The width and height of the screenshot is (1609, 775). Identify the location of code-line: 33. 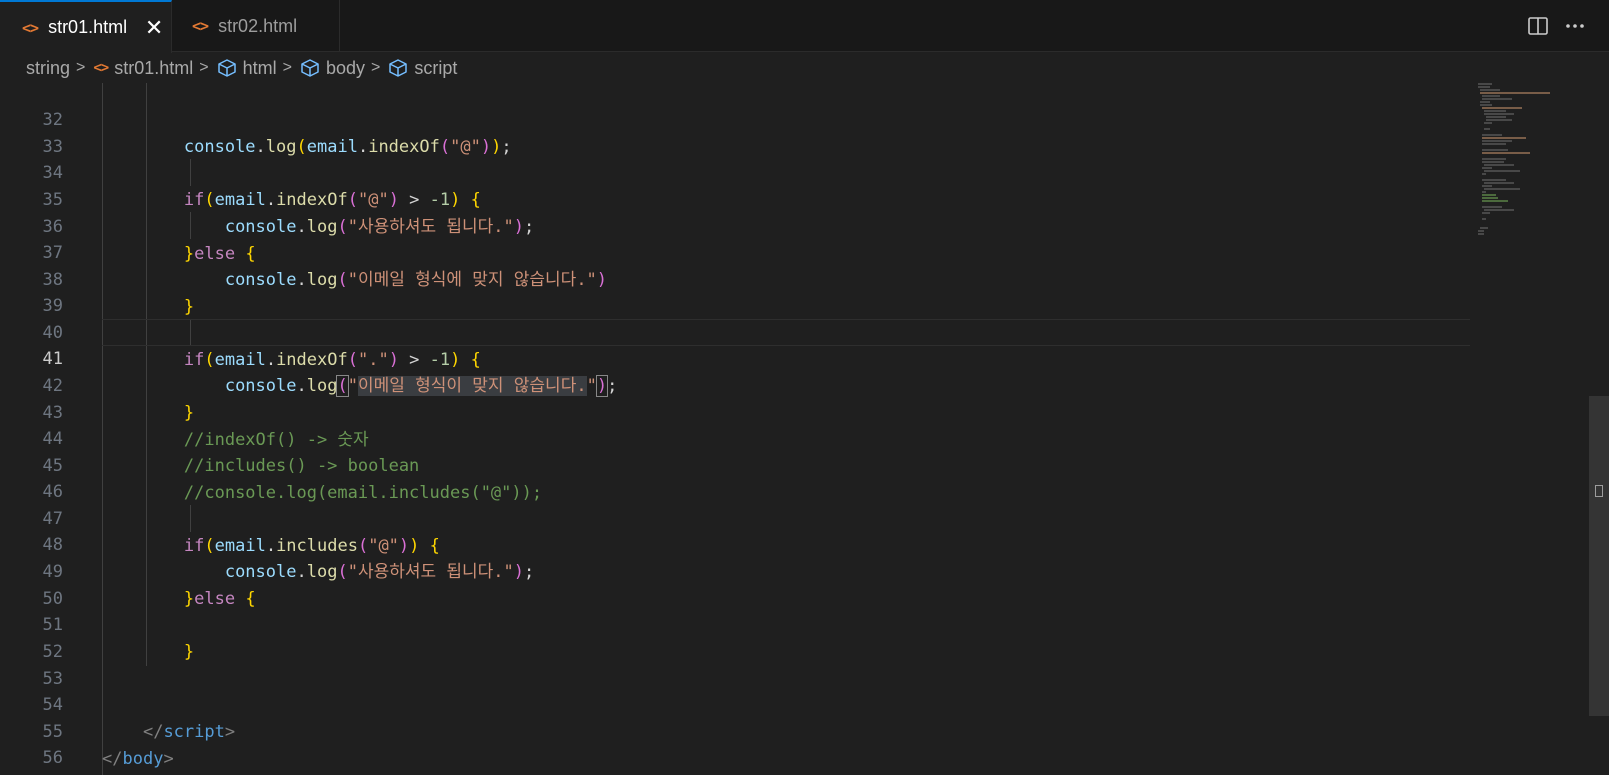
(52, 147).